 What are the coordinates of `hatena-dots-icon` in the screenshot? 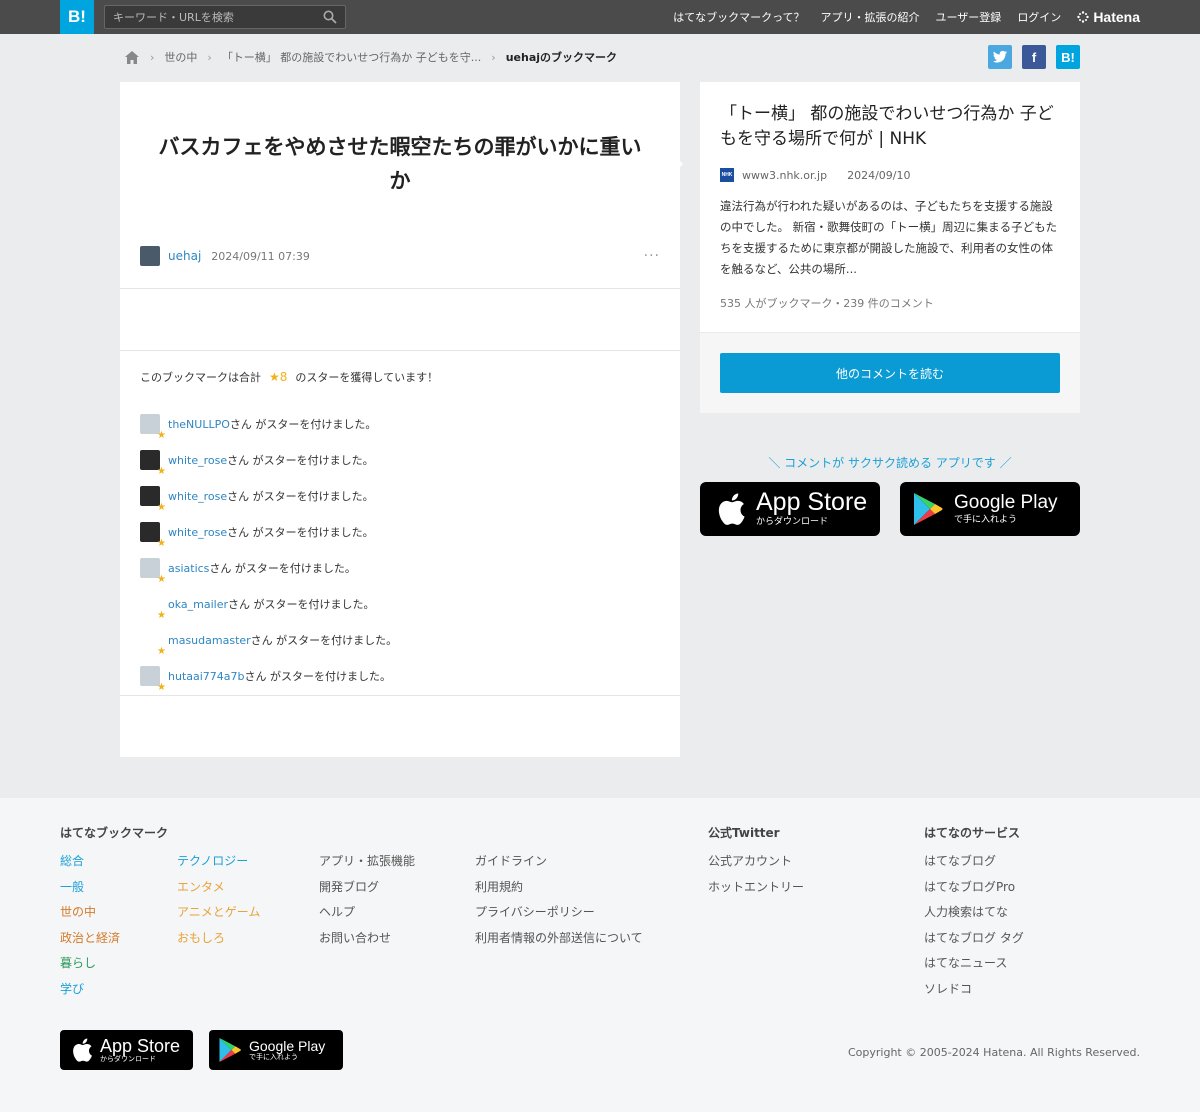 It's located at (1083, 17).